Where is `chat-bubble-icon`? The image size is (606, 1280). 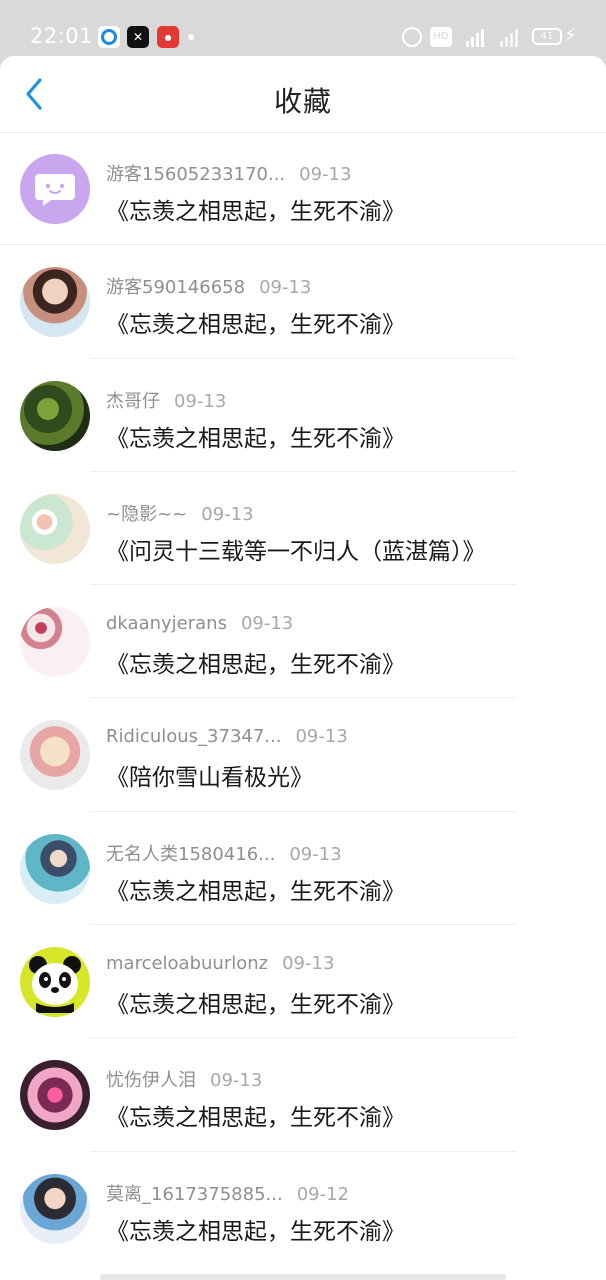
chat-bubble-icon is located at coordinates (55, 190).